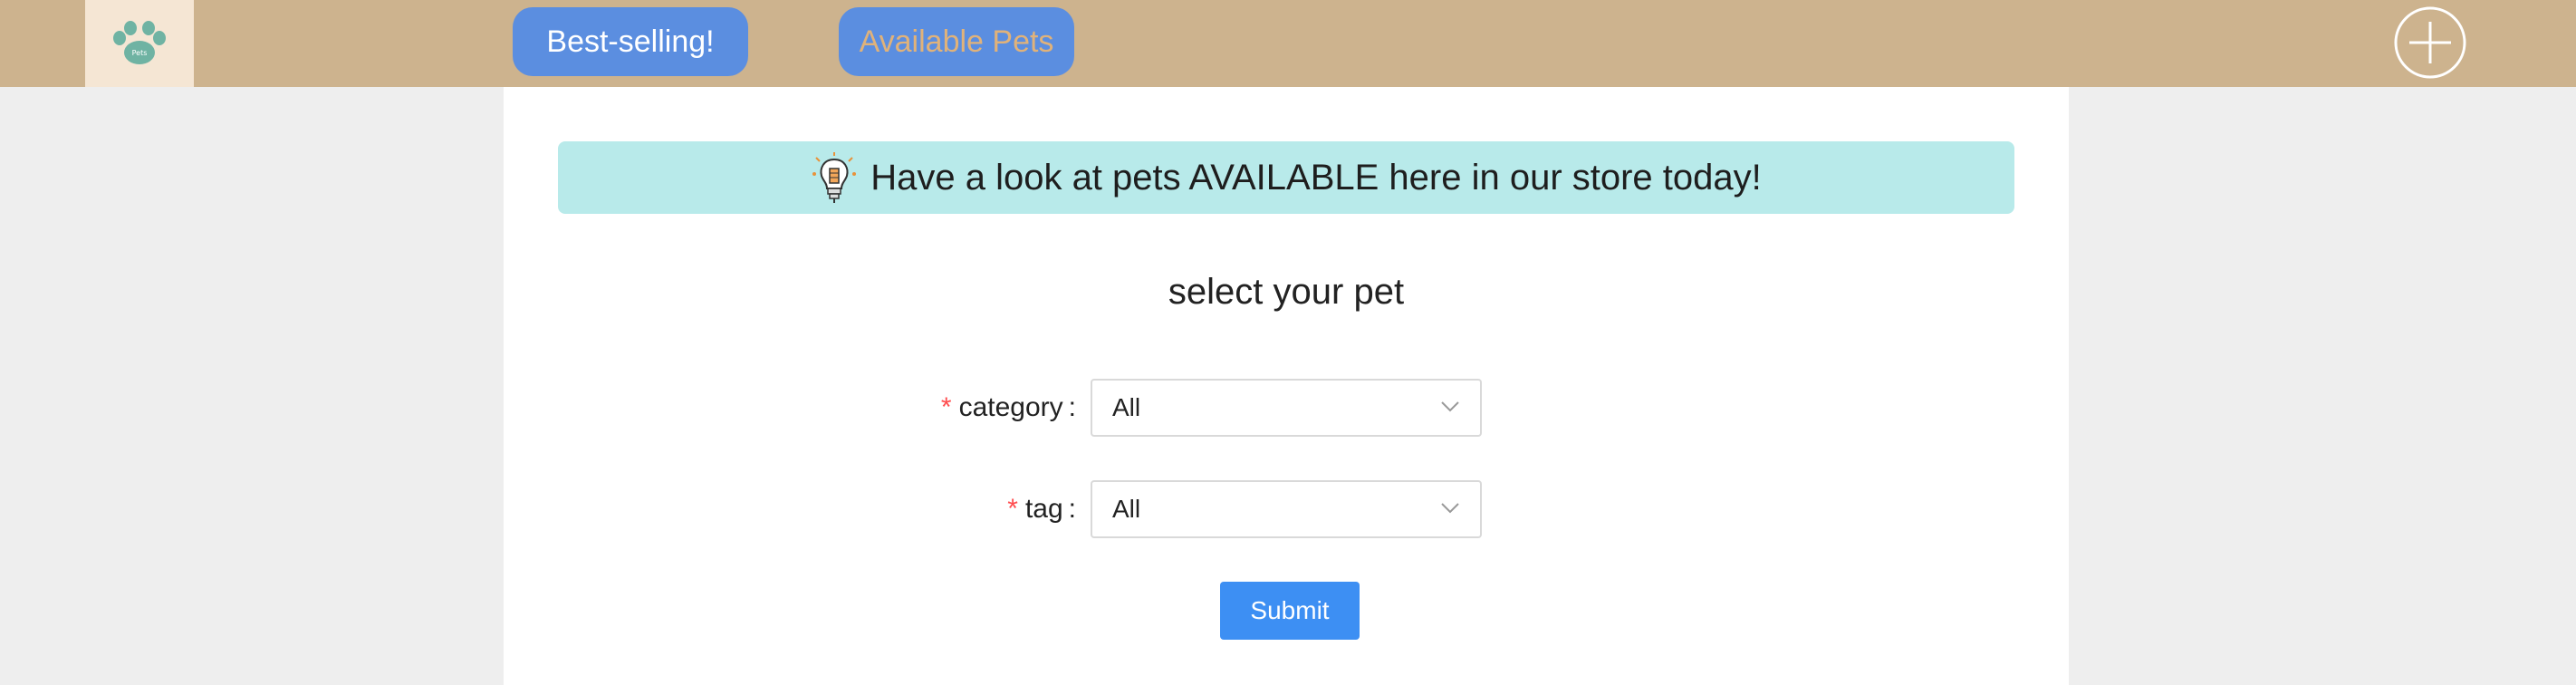 This screenshot has width=2576, height=685. Describe the element at coordinates (834, 177) in the screenshot. I see `lightbulb-icon` at that location.